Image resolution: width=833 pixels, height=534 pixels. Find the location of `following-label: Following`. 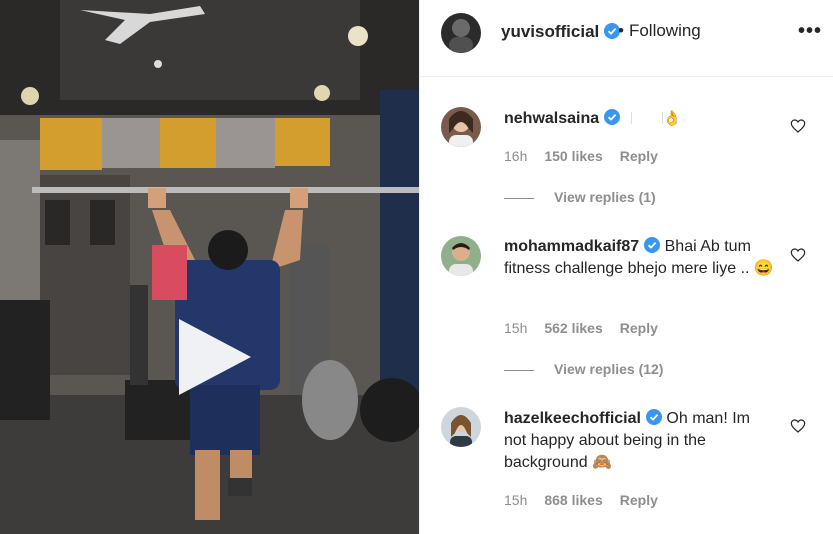

following-label: Following is located at coordinates (664, 30).